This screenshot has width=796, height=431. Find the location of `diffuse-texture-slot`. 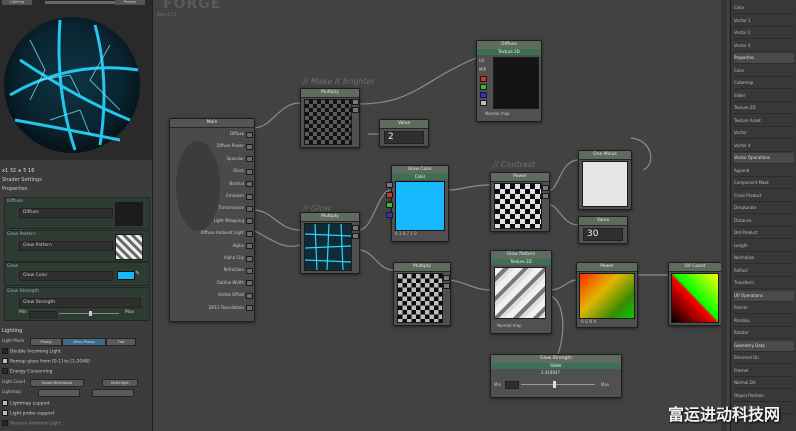

diffuse-texture-slot is located at coordinates (129, 214).